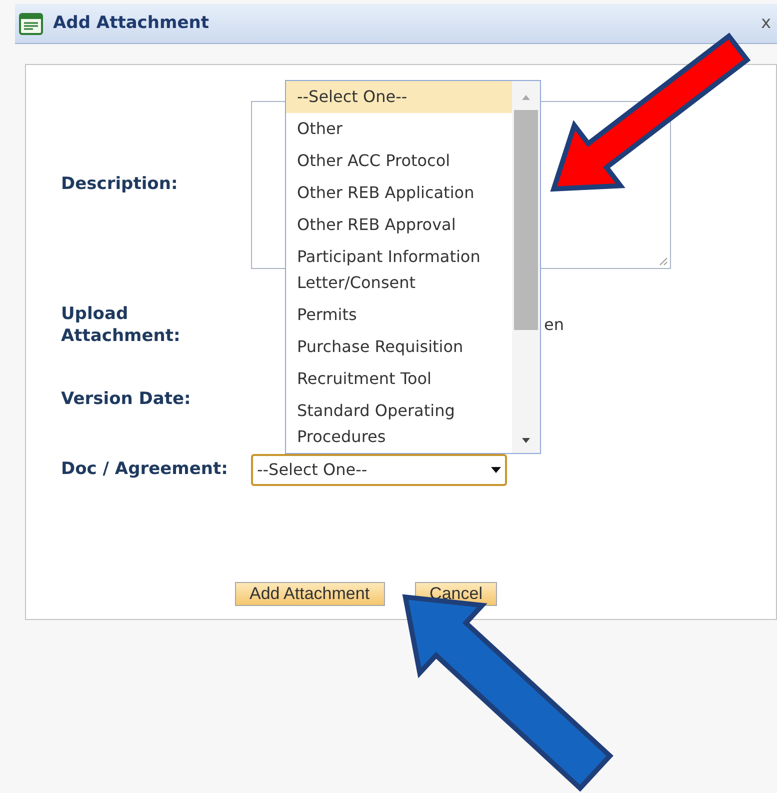  I want to click on field-label: Description:, so click(119, 184).